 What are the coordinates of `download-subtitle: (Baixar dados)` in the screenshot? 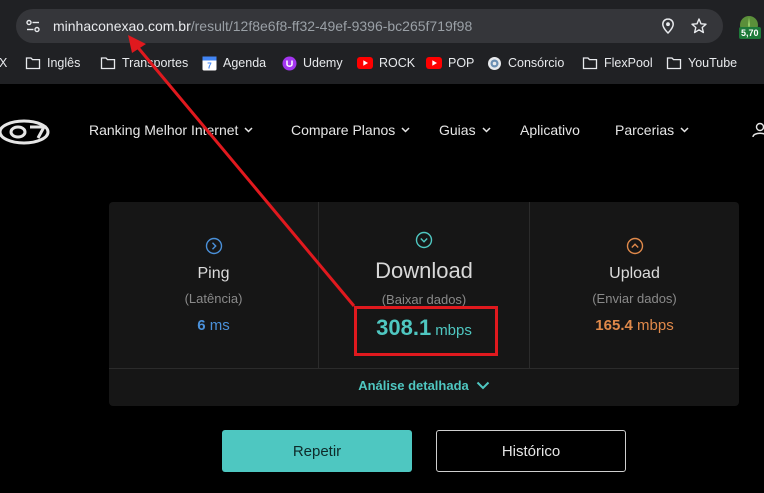 It's located at (424, 299).